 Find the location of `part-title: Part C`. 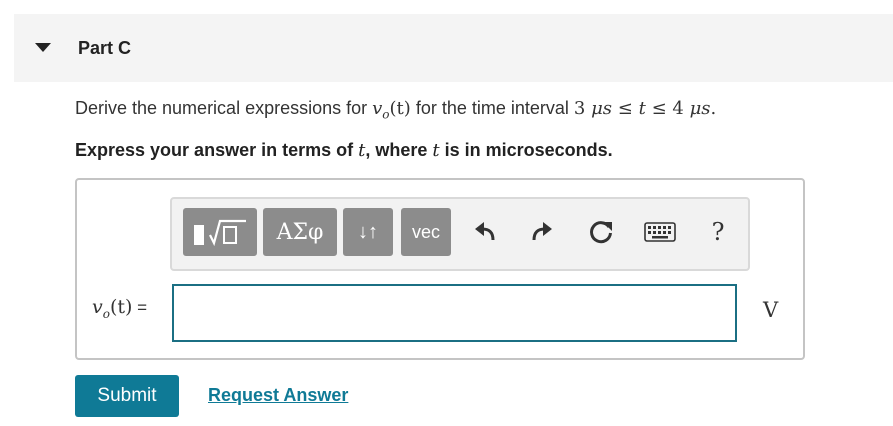

part-title: Part C is located at coordinates (105, 48).